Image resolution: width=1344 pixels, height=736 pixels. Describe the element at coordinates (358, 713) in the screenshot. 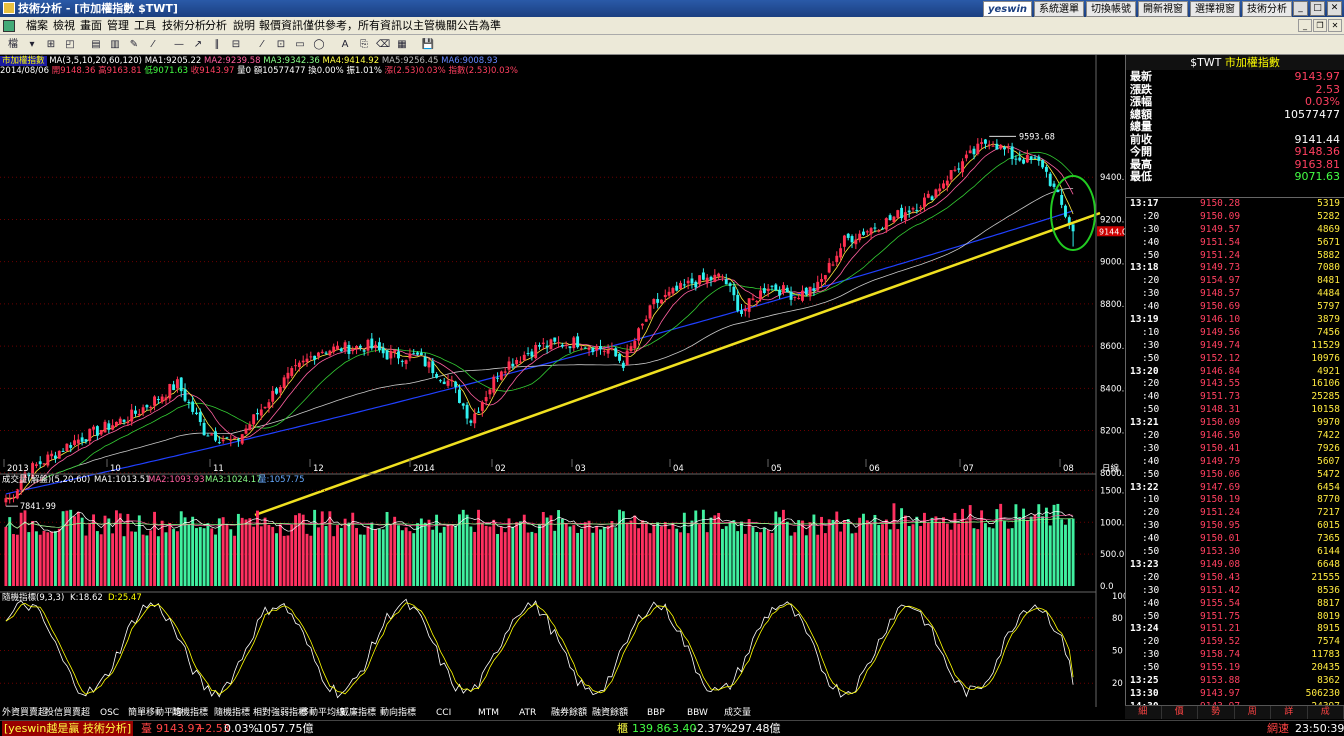

I see `indicator-tab-8: 威廉指標` at that location.